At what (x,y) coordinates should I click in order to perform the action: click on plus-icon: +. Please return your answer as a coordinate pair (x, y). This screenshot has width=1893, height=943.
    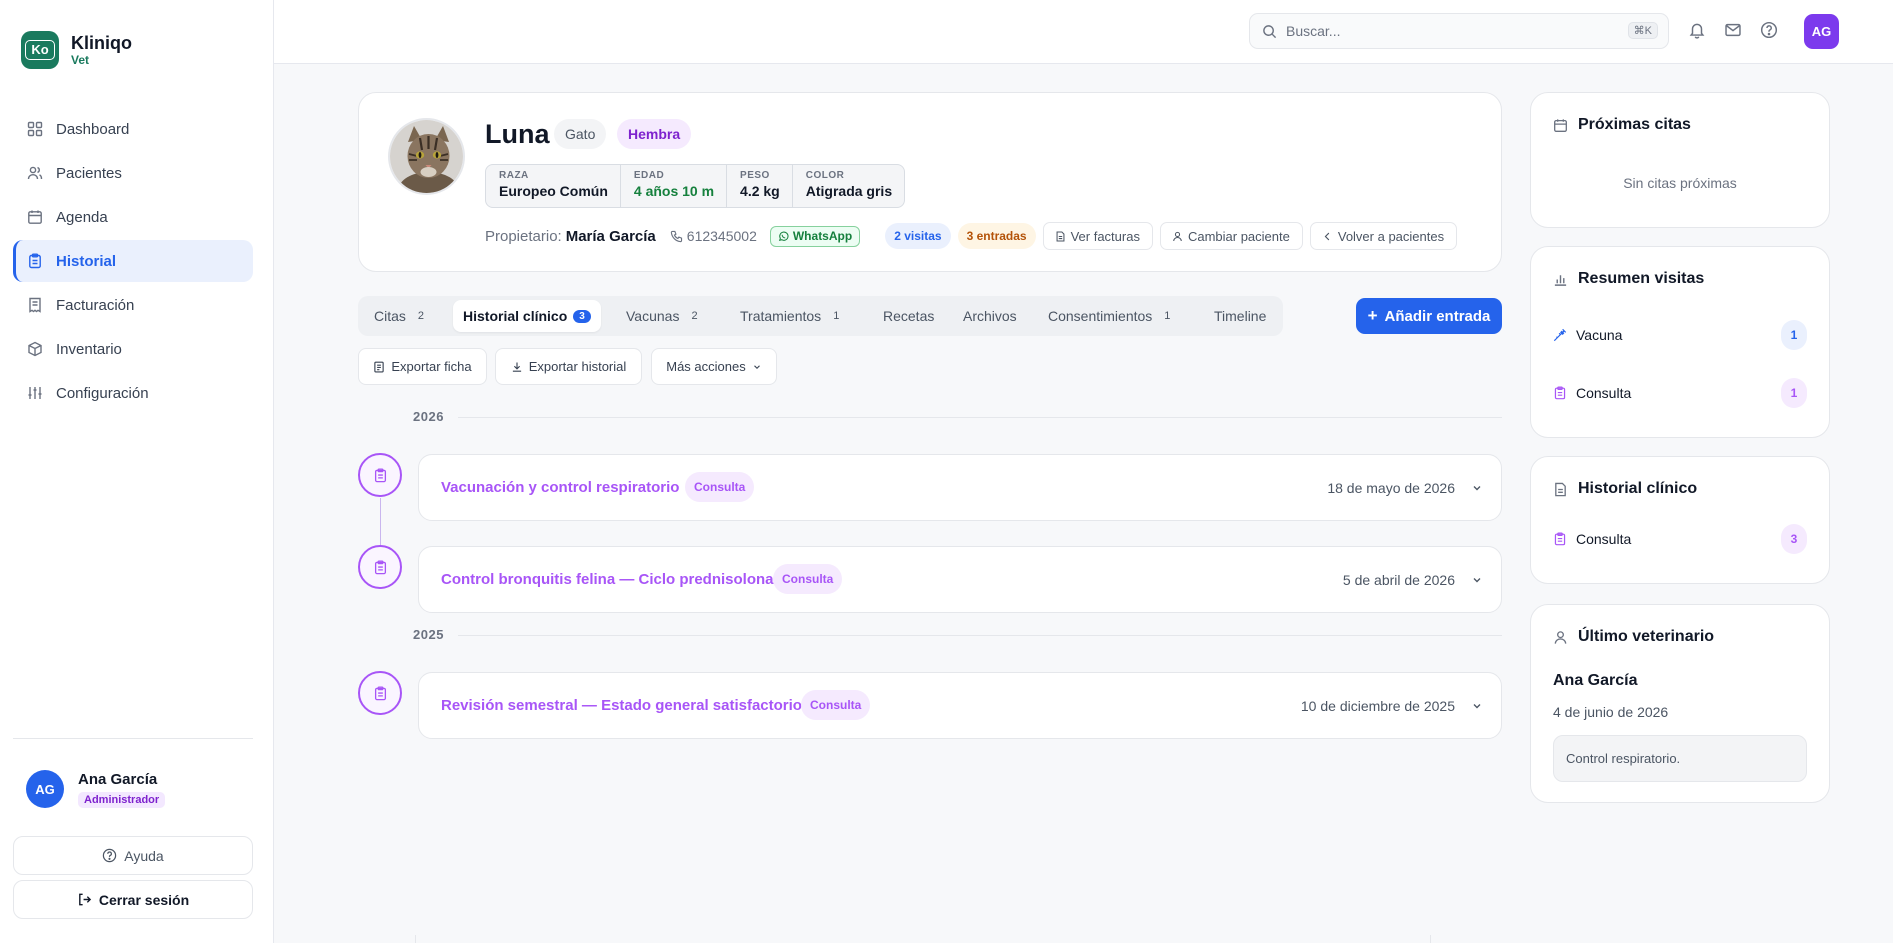
    Looking at the image, I should click on (1372, 315).